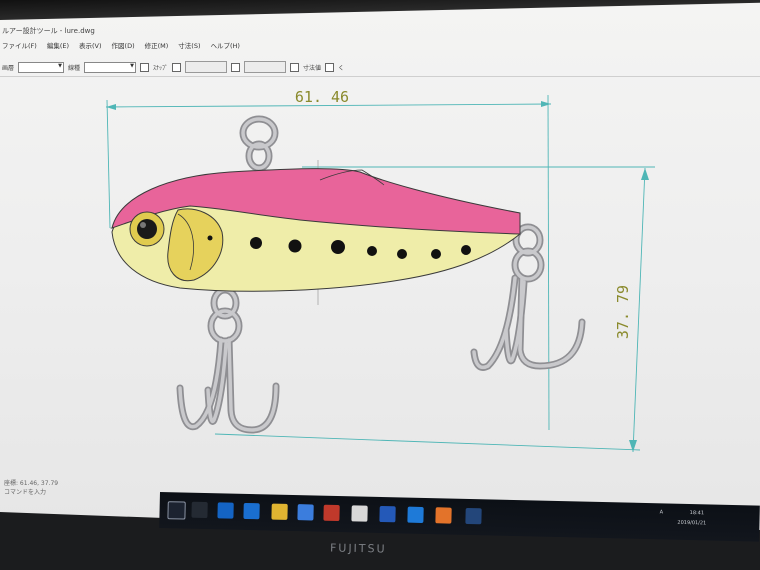 The height and width of the screenshot is (570, 760). What do you see at coordinates (58, 48) in the screenshot?
I see `menu-edit: 編集(E)` at bounding box center [58, 48].